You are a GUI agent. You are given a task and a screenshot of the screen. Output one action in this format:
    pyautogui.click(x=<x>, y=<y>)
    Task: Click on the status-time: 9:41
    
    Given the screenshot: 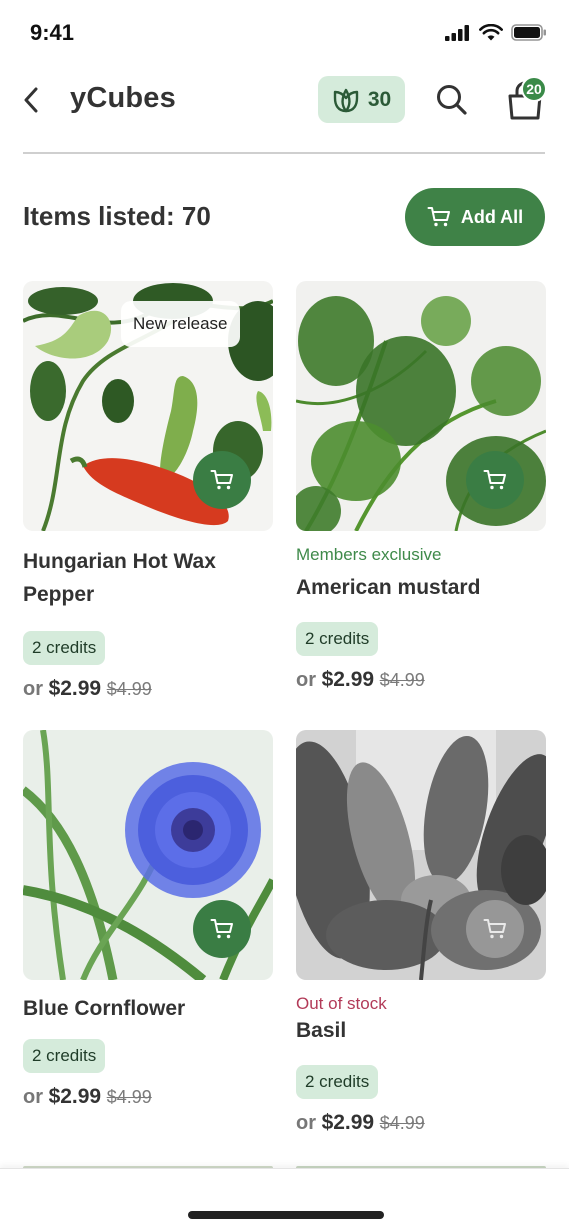 What is the action you would take?
    pyautogui.click(x=52, y=32)
    